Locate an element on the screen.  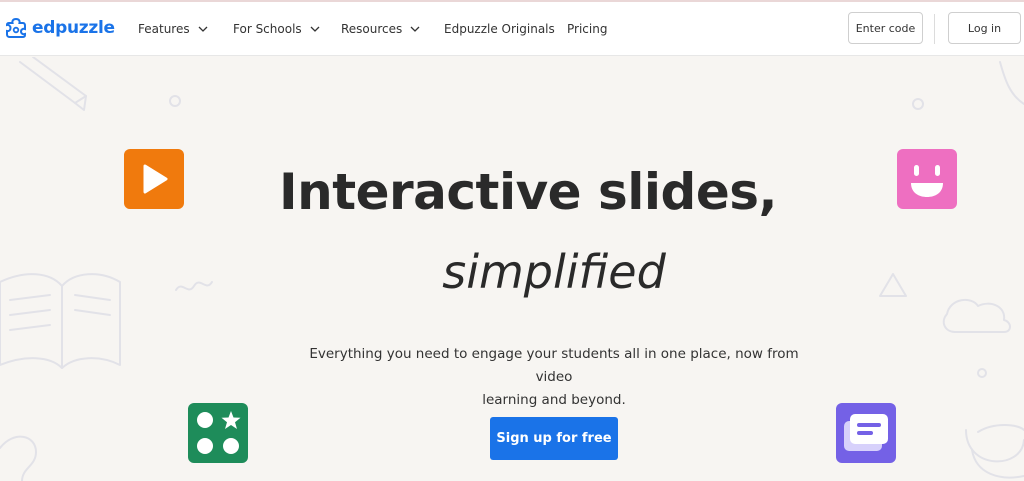
edpuzzle-logo: edpuzzle is located at coordinates (59, 28).